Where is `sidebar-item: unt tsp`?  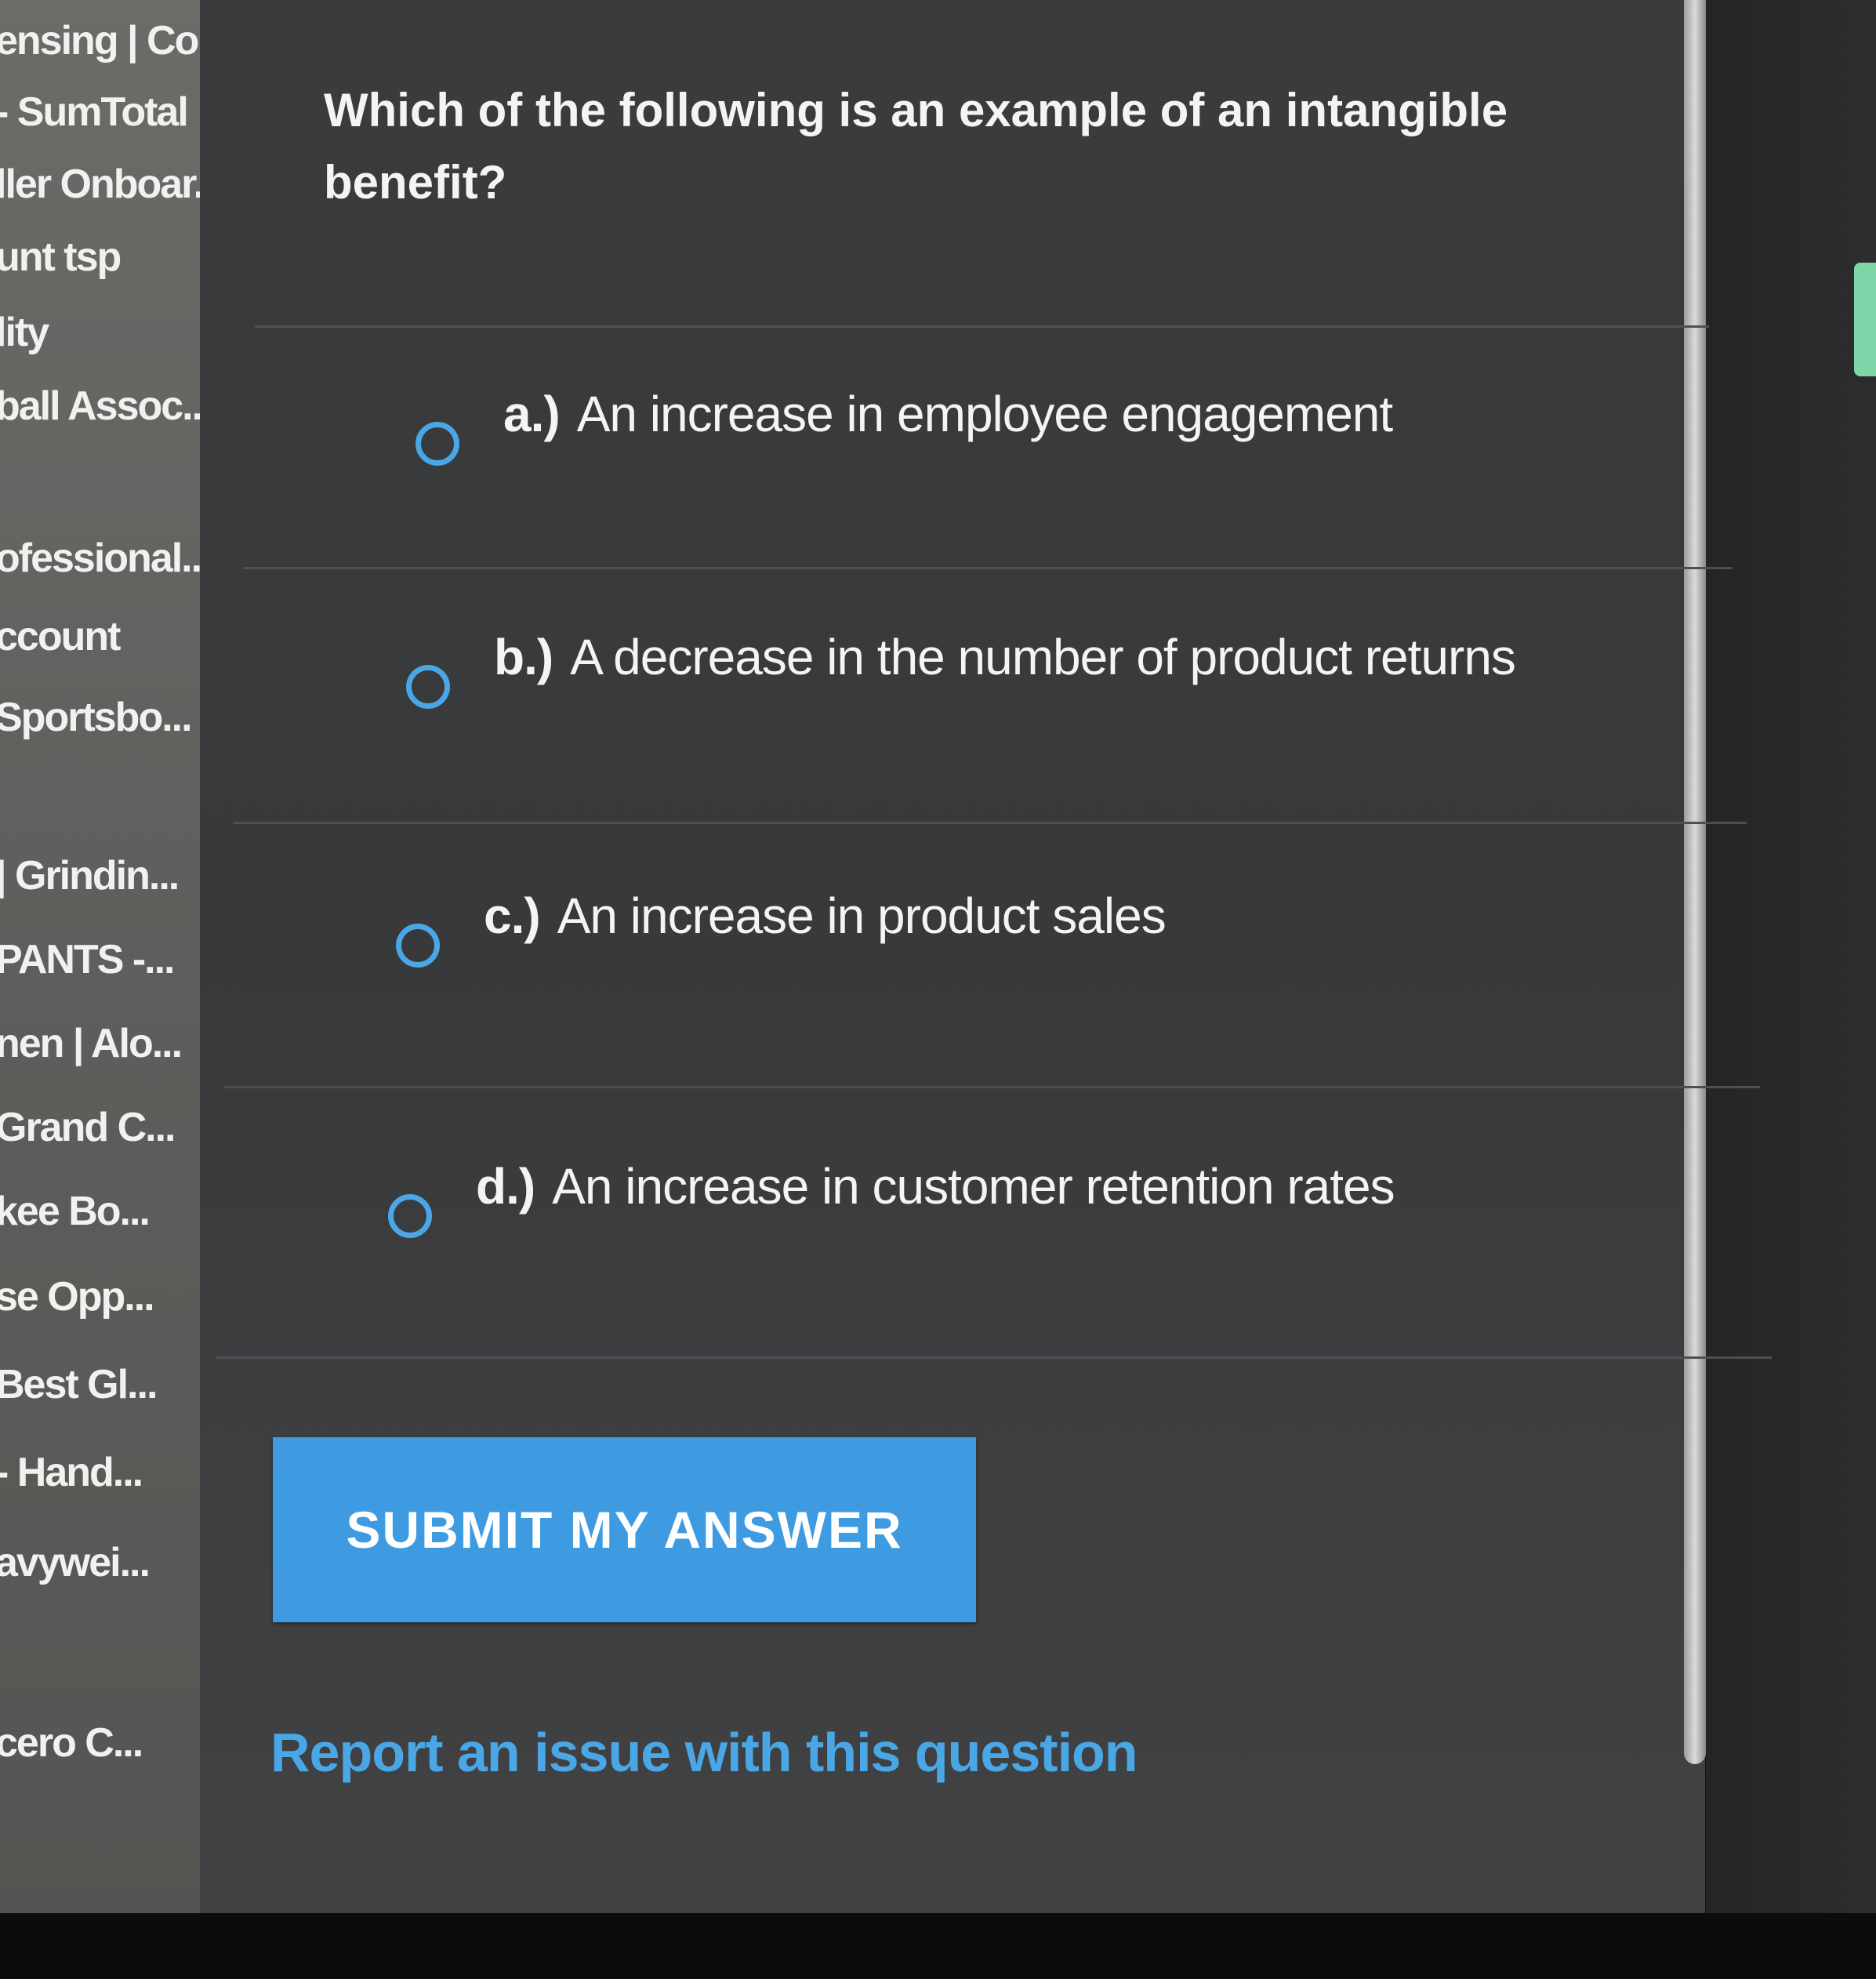
sidebar-item: unt tsp is located at coordinates (61, 257).